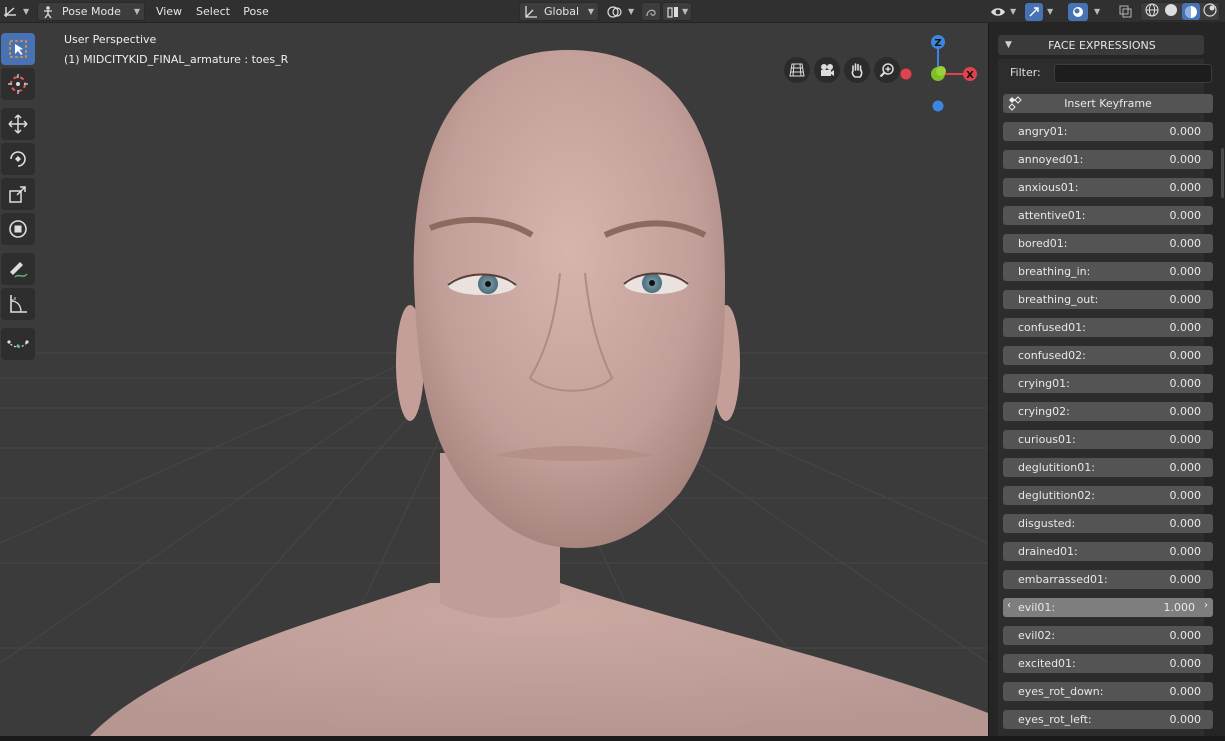 This screenshot has height=741, width=1225. What do you see at coordinates (1009, 605) in the screenshot?
I see `decrement-arrow-icon: ‹` at bounding box center [1009, 605].